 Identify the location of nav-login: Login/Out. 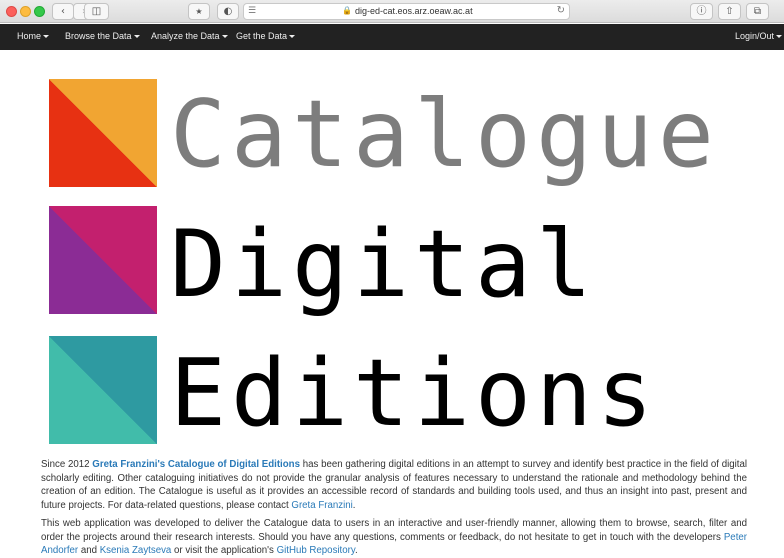
(759, 36).